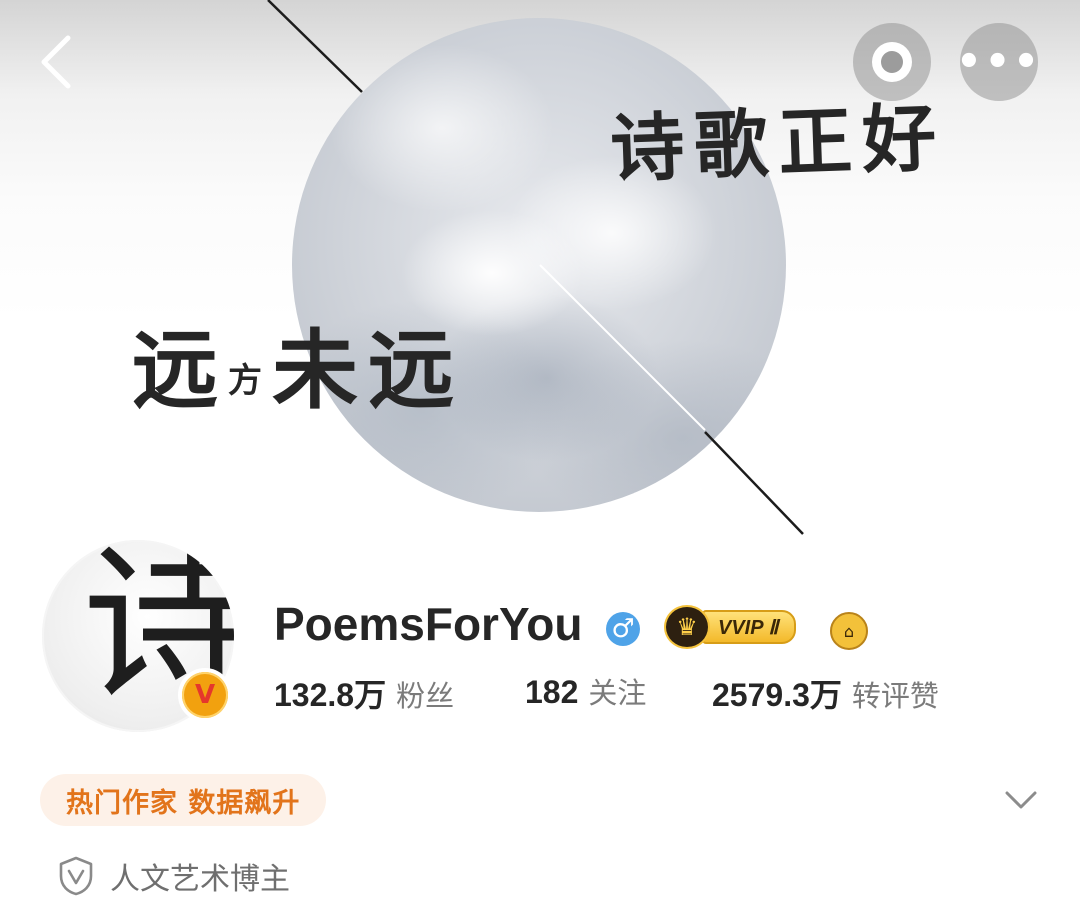 The height and width of the screenshot is (920, 1080). I want to click on stat-label: 粉丝, so click(425, 696).